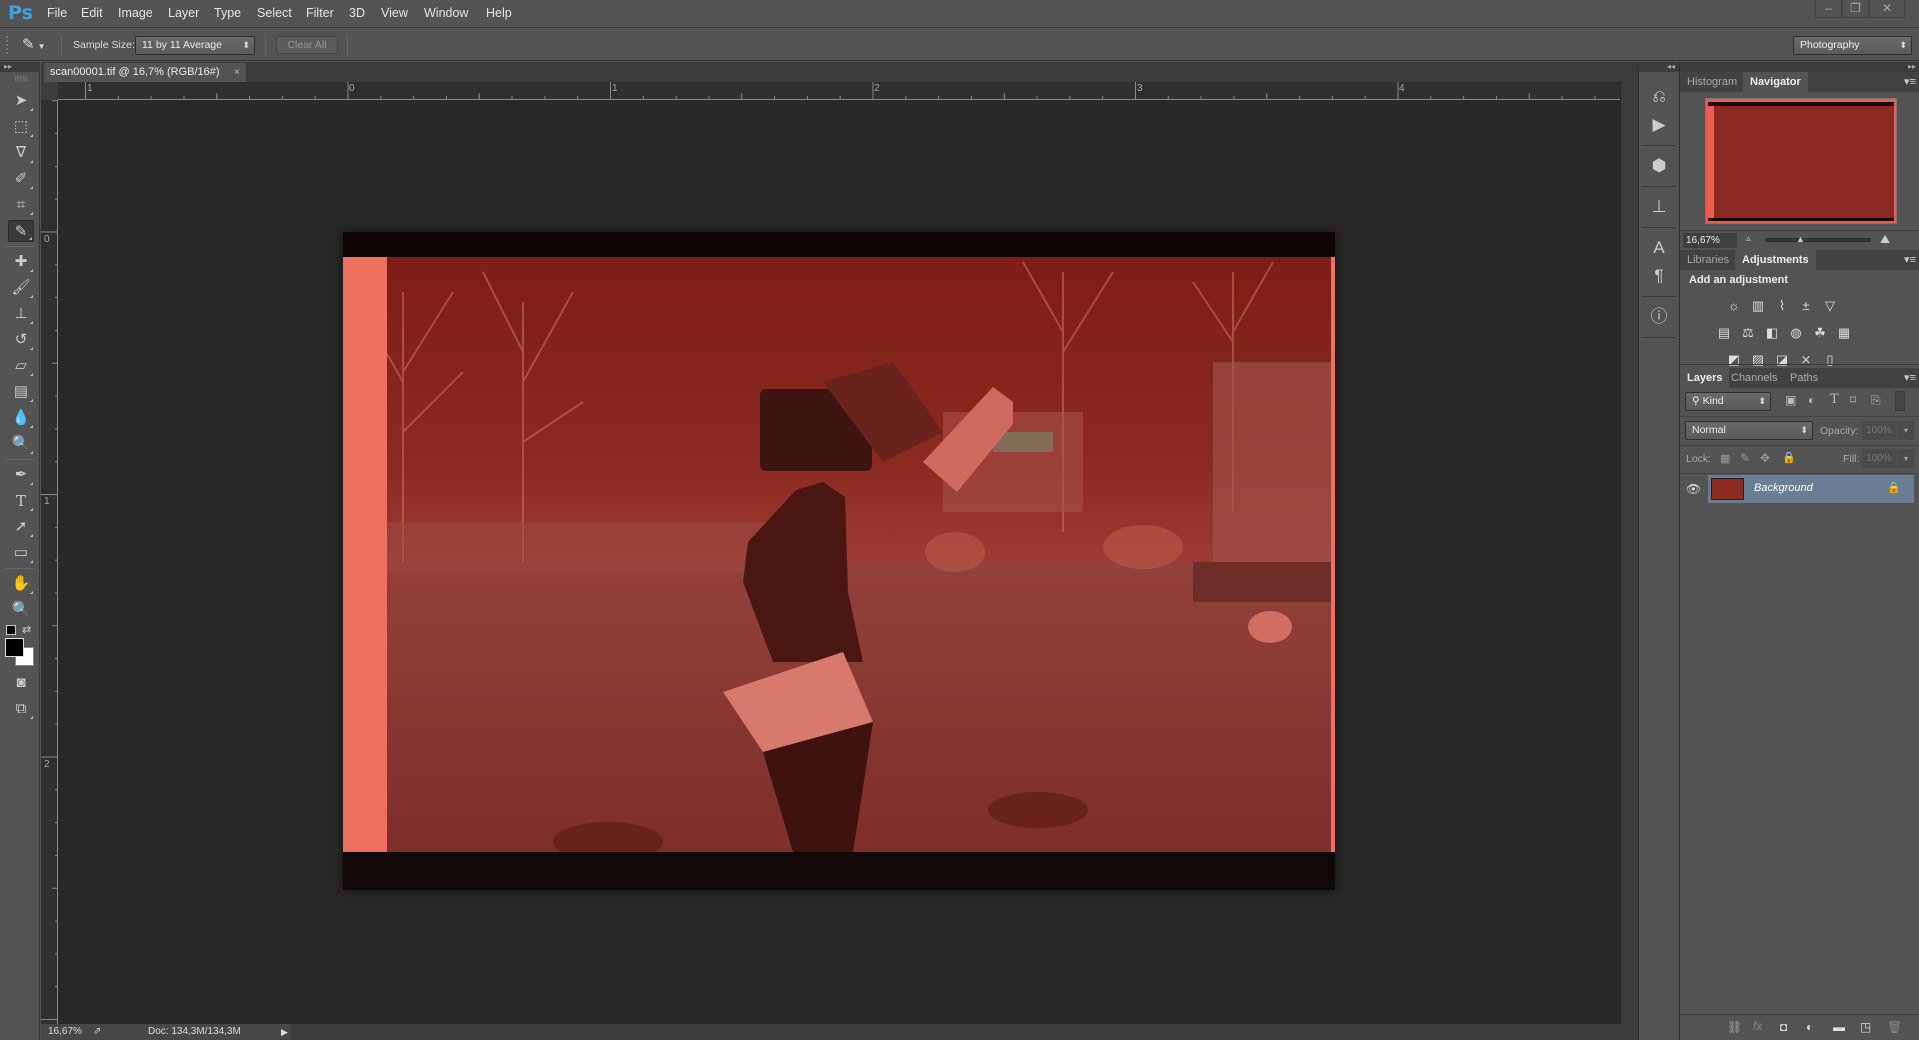  What do you see at coordinates (1659, 166) in the screenshot?
I see `3d-panel-icon: ⬢` at bounding box center [1659, 166].